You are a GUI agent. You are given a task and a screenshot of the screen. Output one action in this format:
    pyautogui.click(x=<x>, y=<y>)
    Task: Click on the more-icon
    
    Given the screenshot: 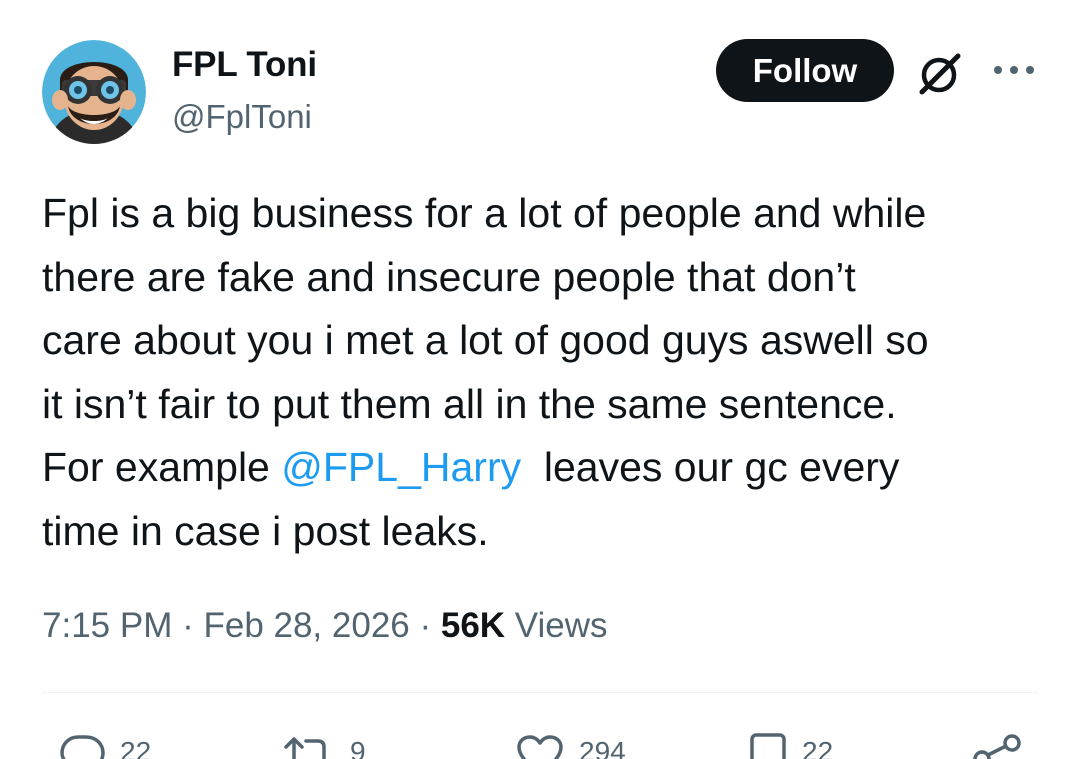 What is the action you would take?
    pyautogui.click(x=1014, y=70)
    